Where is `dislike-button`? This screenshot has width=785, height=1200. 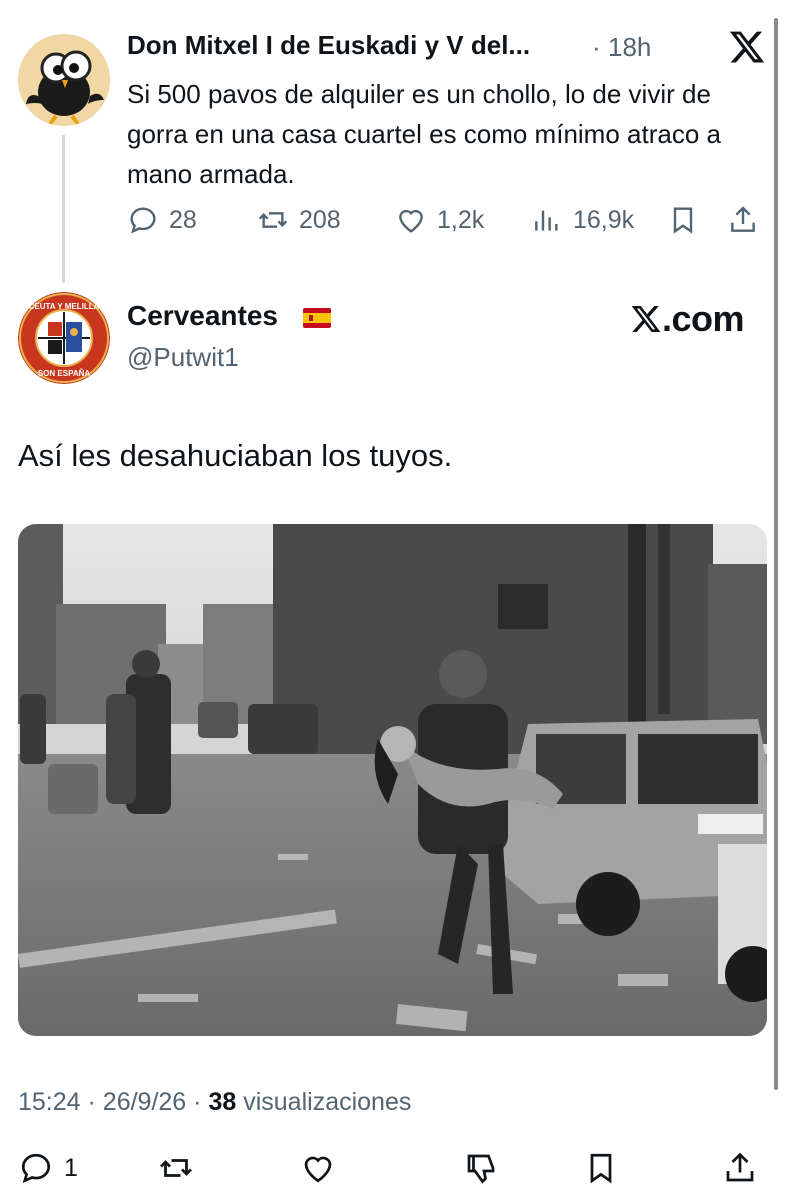
dislike-button is located at coordinates (481, 1168).